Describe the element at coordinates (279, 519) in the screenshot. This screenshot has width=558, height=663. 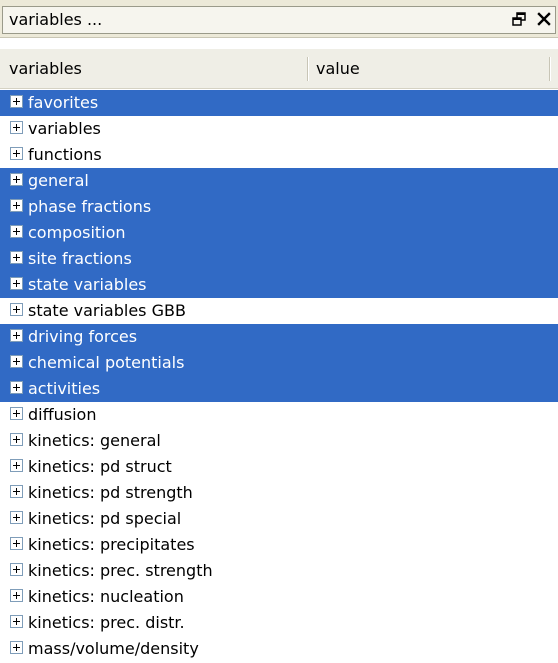
I see `tree-node: kinetics: pd special` at that location.